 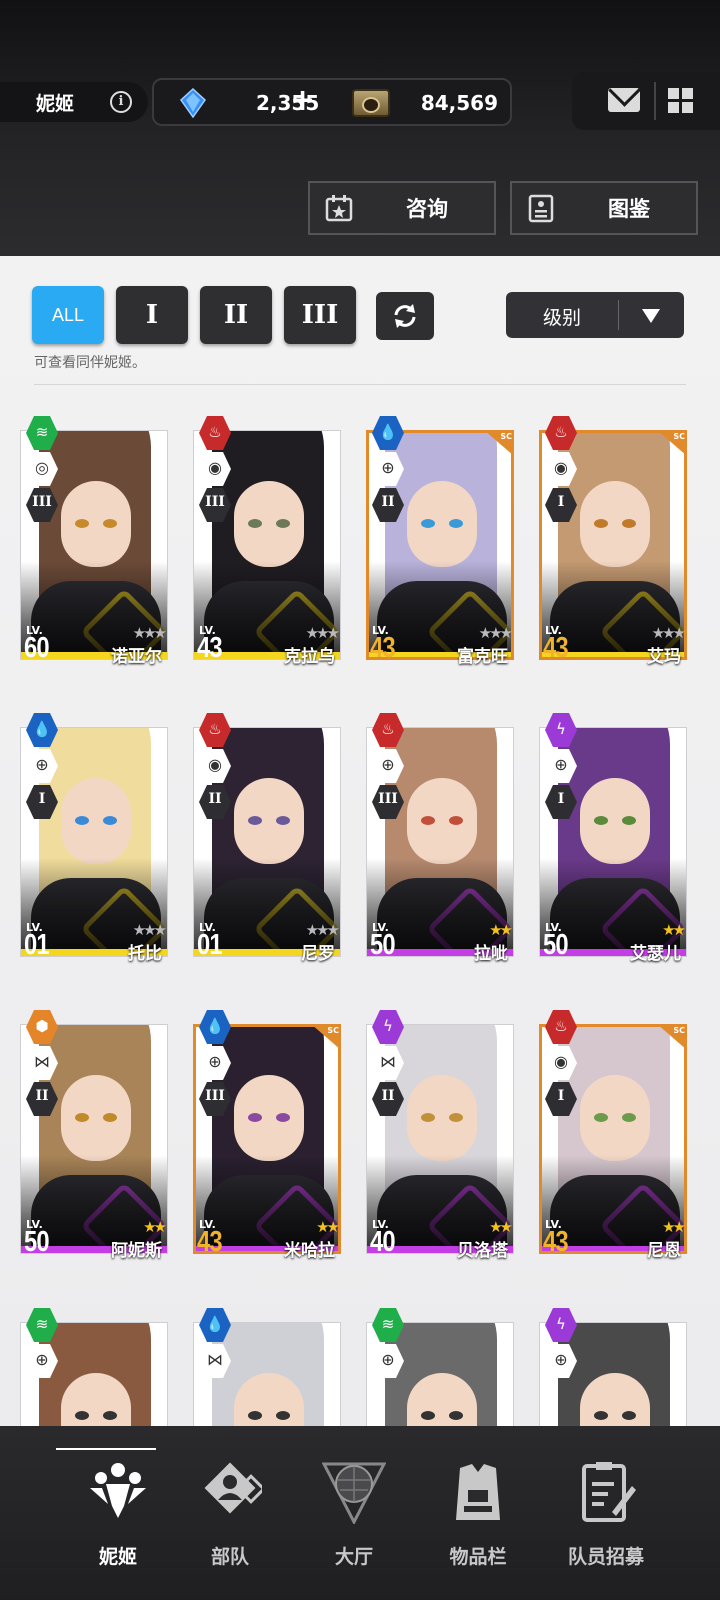 I want to click on character-card: ♨ ⊕ III LV. 50 ★★ 拉呲, so click(x=440, y=832).